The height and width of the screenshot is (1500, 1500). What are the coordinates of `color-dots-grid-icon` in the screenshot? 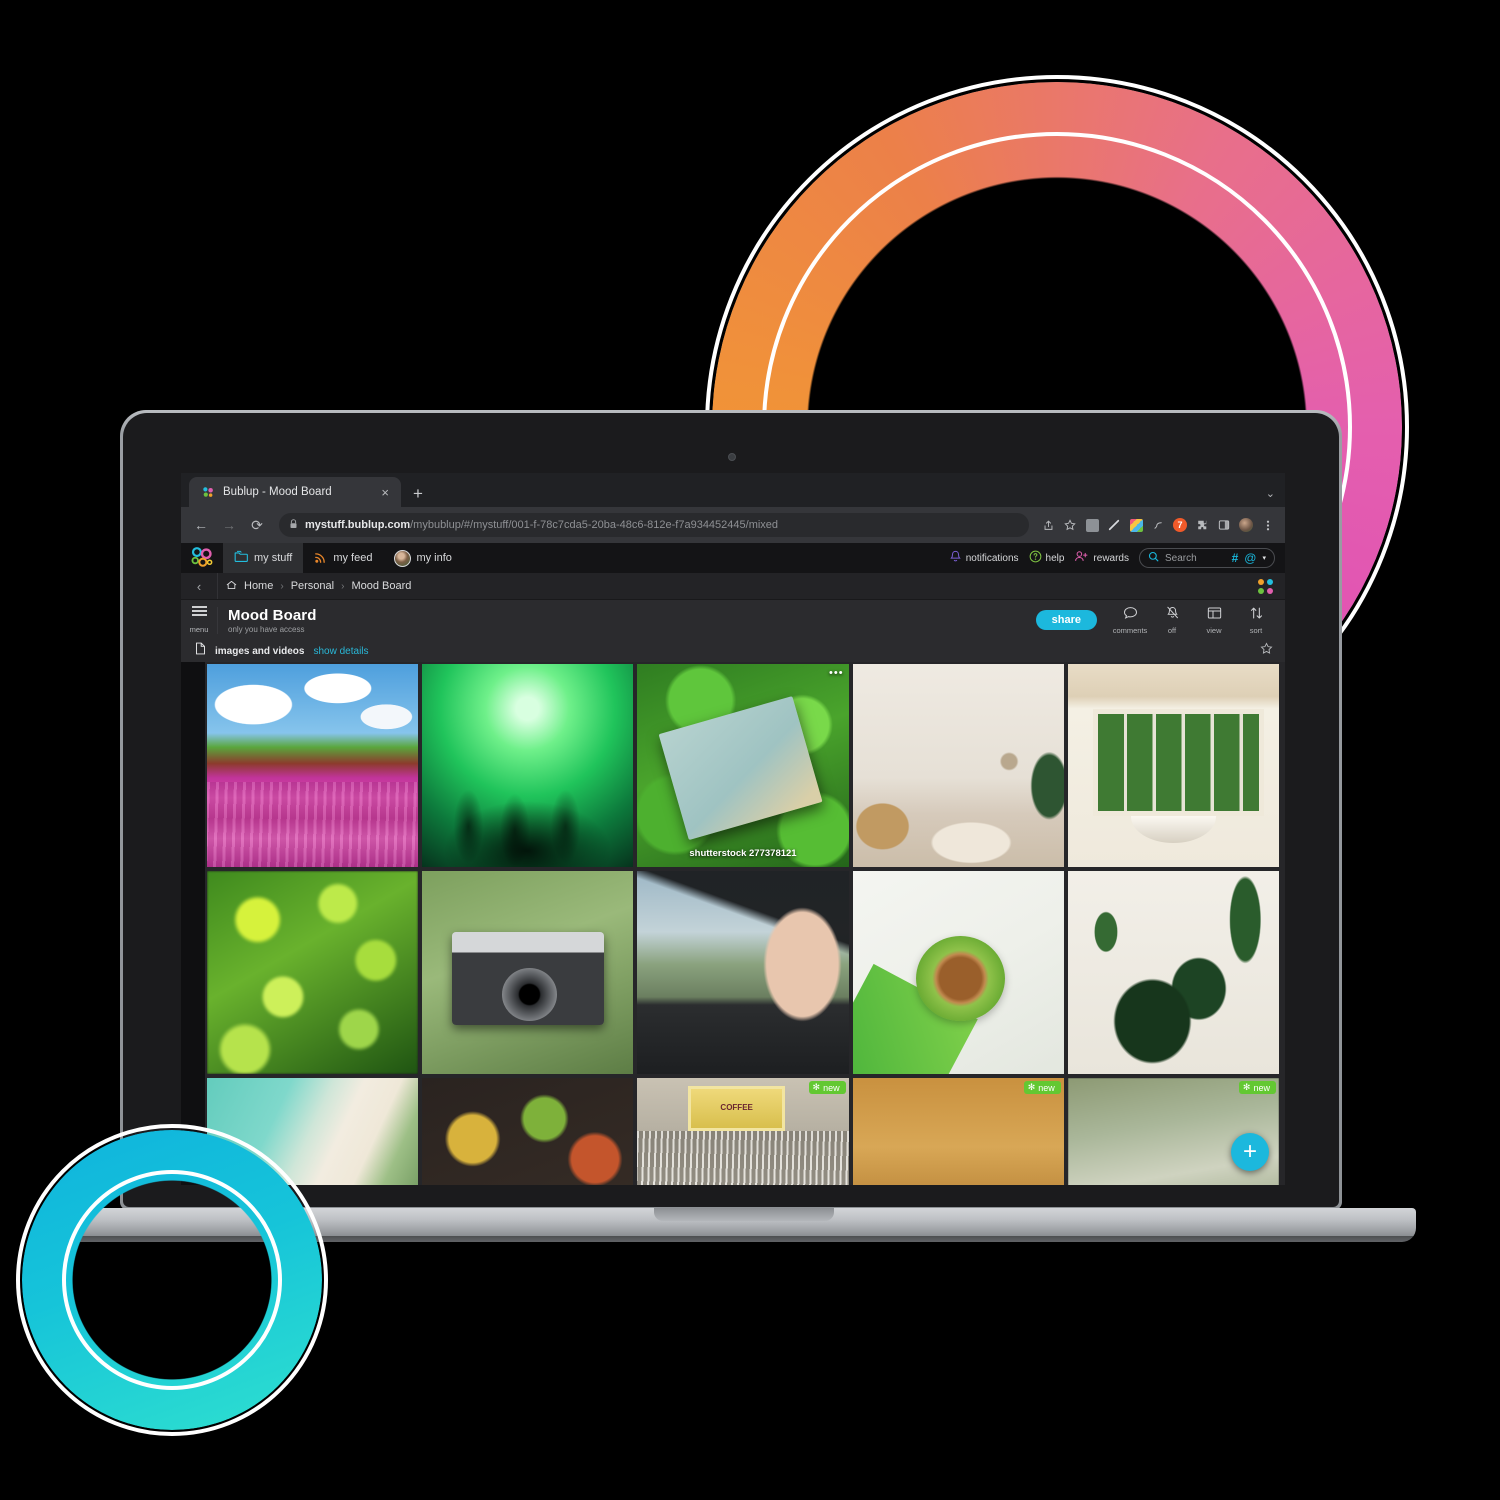 It's located at (1265, 586).